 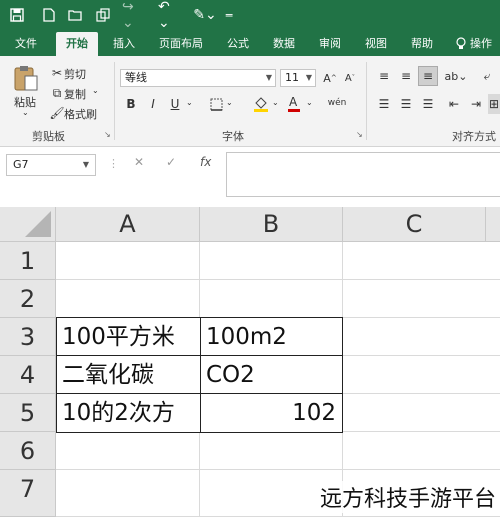 What do you see at coordinates (128, 224) in the screenshot?
I see `column-header-a: A` at bounding box center [128, 224].